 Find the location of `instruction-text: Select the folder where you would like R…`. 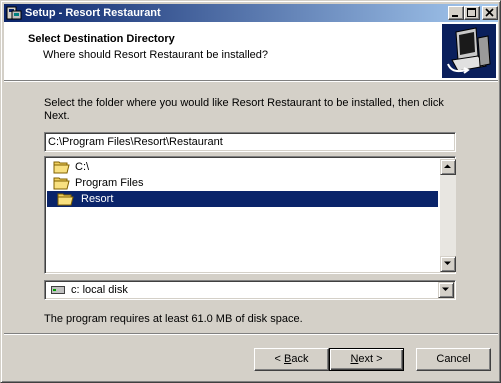

instruction-text: Select the folder where you would like R… is located at coordinates (244, 109).